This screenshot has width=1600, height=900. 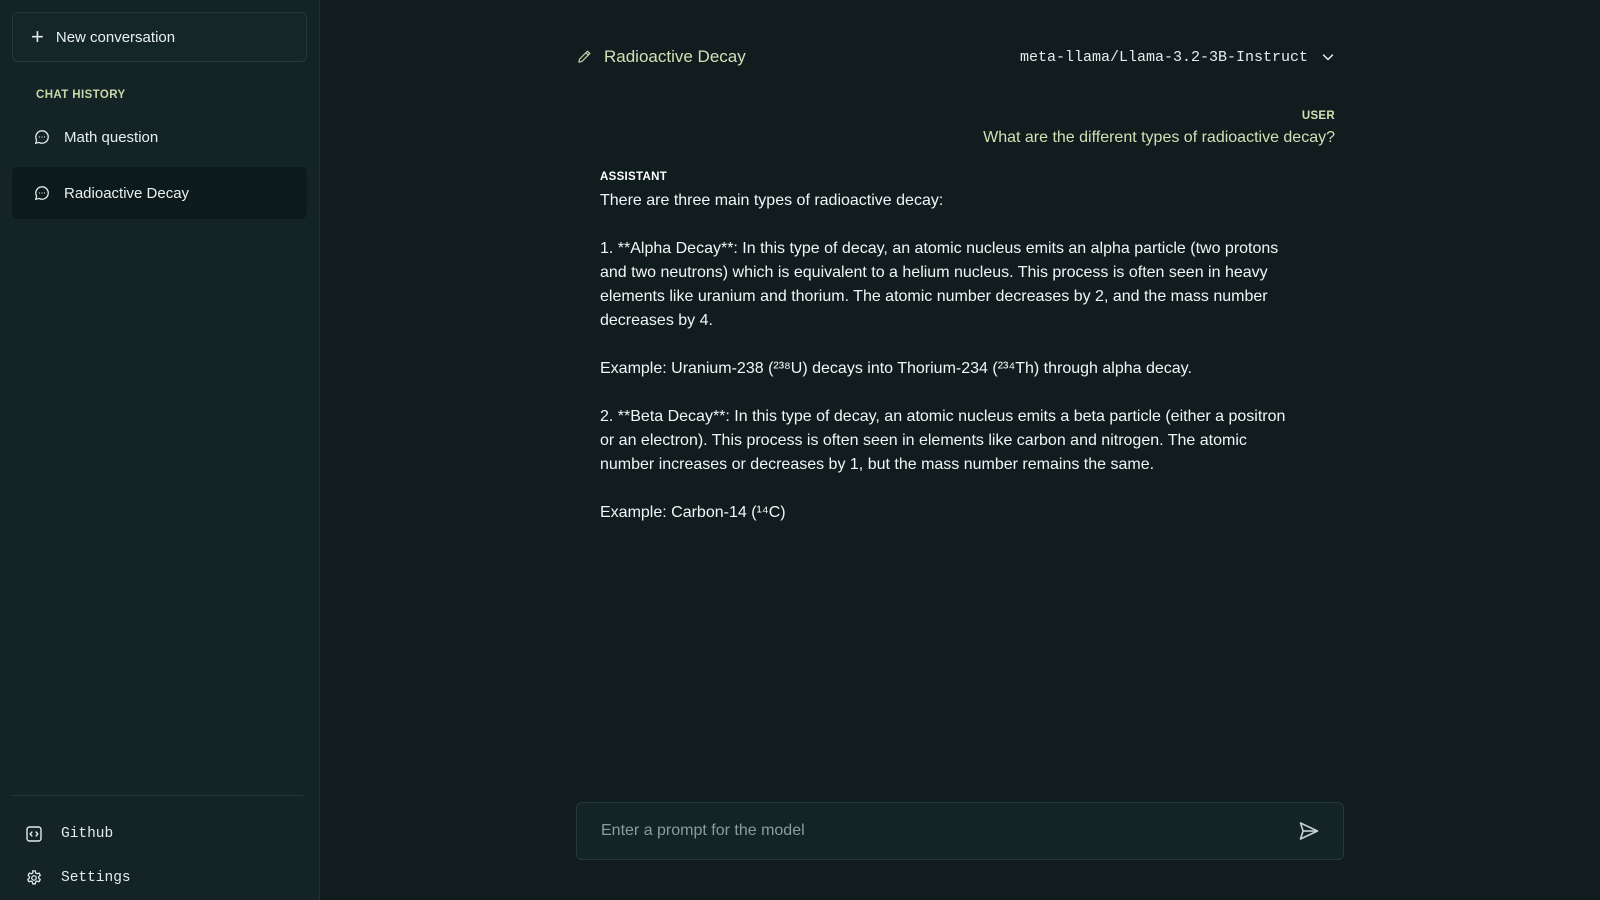 What do you see at coordinates (584, 57) in the screenshot?
I see `pencil-icon` at bounding box center [584, 57].